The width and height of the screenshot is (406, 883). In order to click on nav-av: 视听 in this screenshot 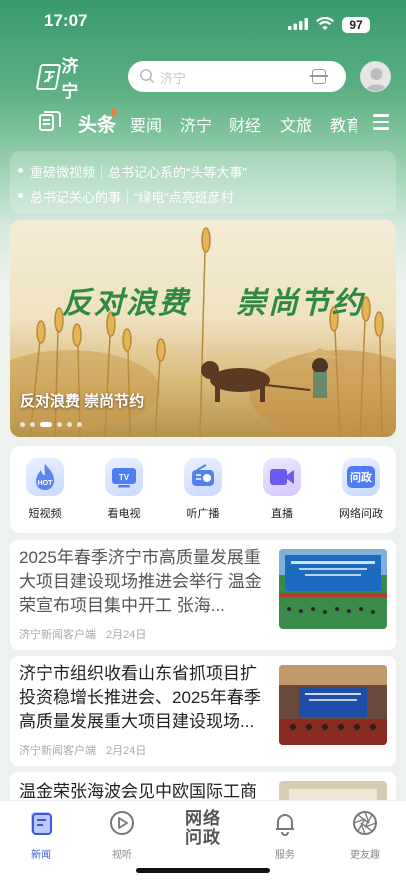, I will do `click(122, 835)`.